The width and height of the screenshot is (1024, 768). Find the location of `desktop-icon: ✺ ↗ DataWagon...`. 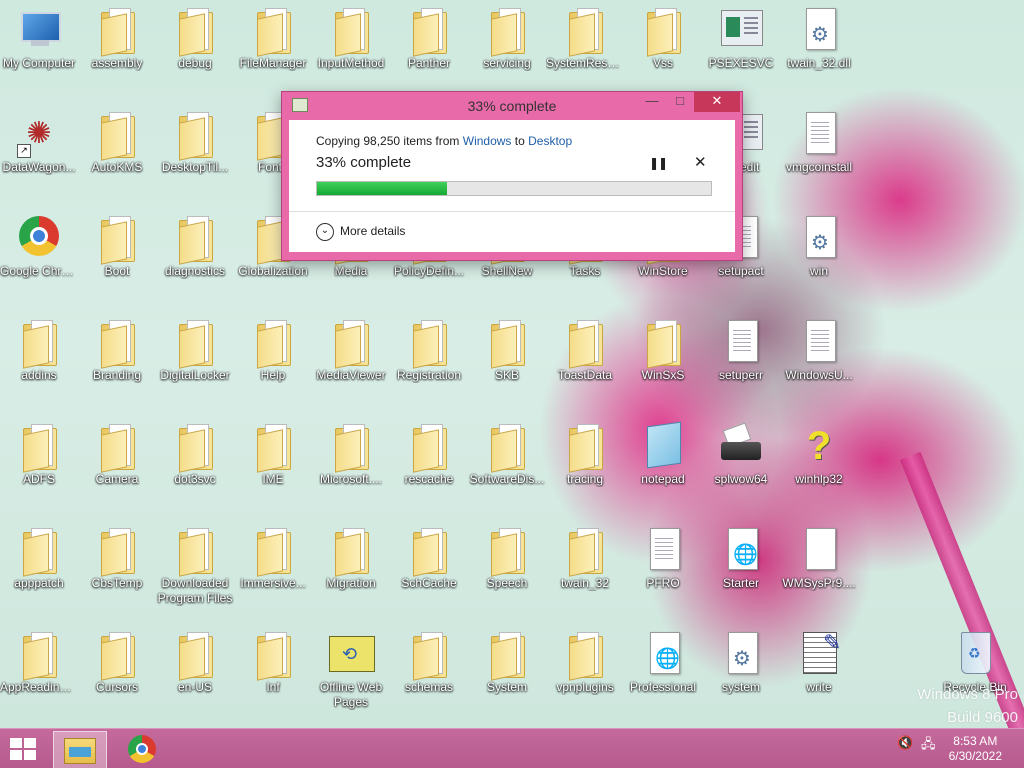

desktop-icon: ✺ ↗ DataWagon... is located at coordinates (39, 142).